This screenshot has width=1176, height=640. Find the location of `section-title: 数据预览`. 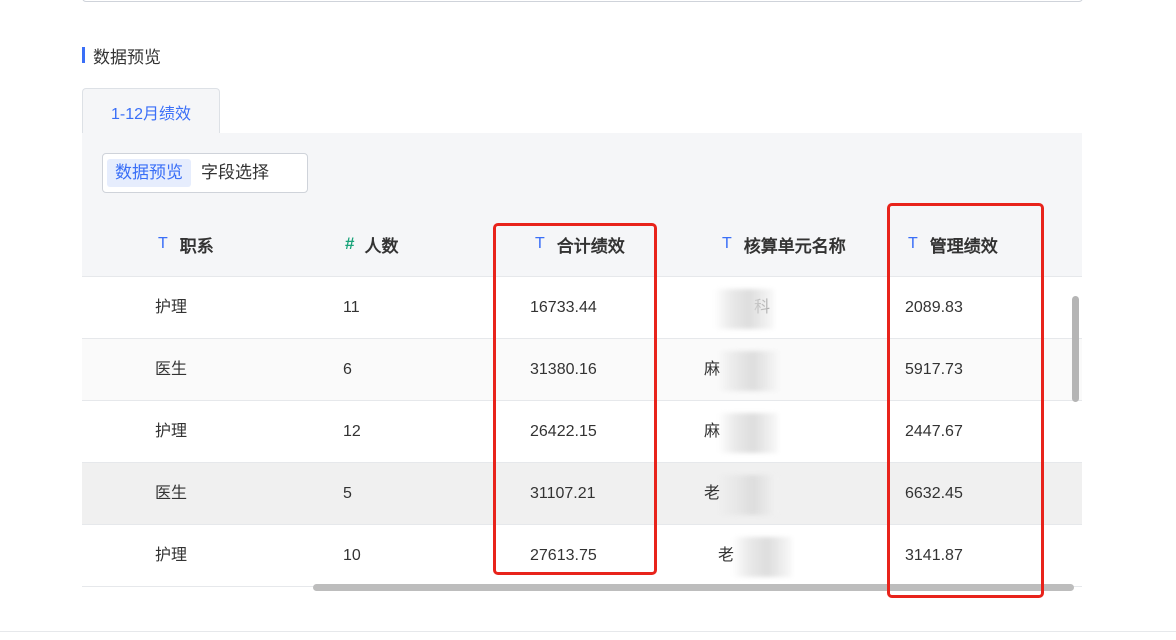

section-title: 数据预览 is located at coordinates (121, 56).